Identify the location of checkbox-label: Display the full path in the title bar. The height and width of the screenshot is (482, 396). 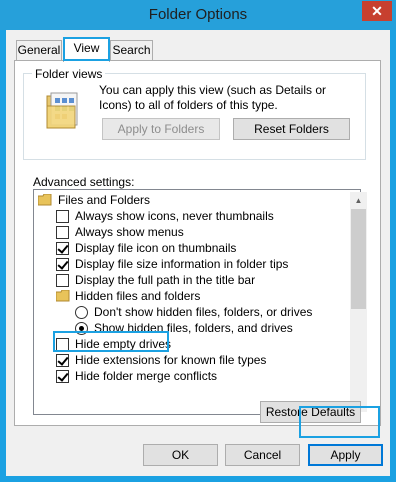
(165, 280).